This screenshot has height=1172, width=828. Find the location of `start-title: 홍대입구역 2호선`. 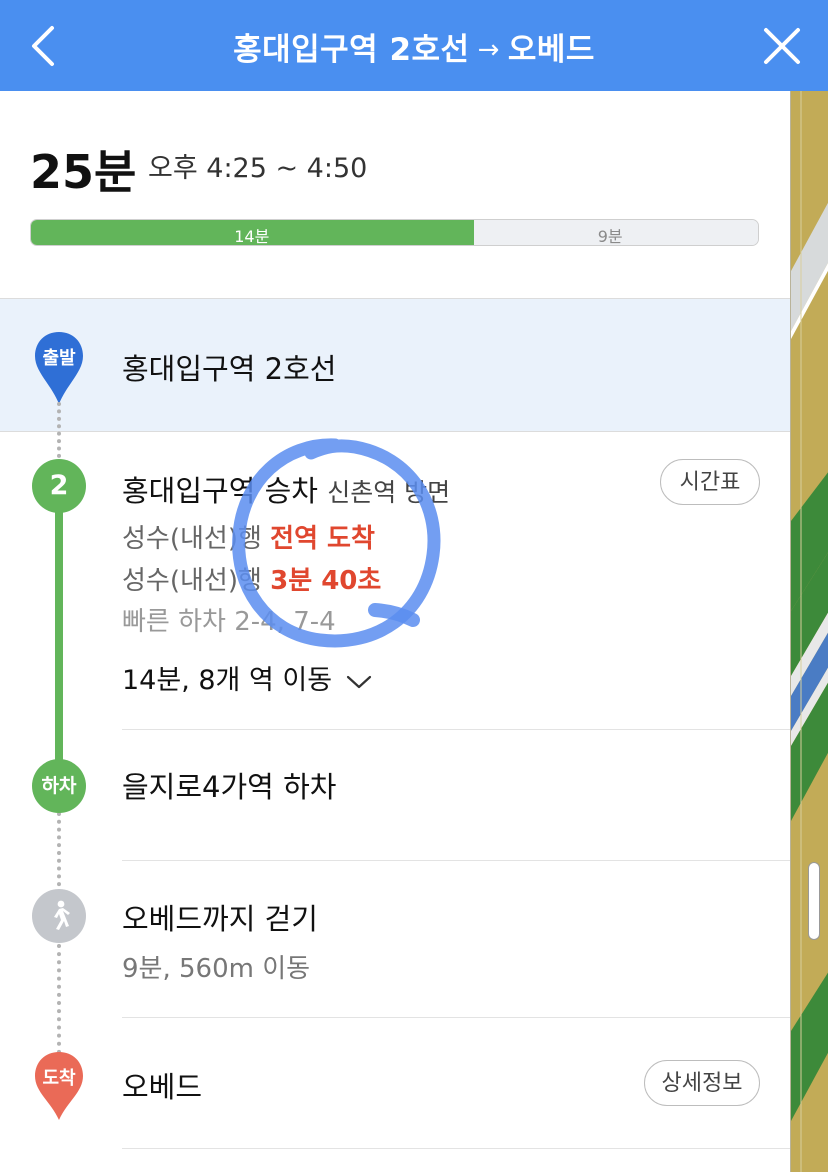

start-title: 홍대입구역 2호선 is located at coordinates (229, 369).